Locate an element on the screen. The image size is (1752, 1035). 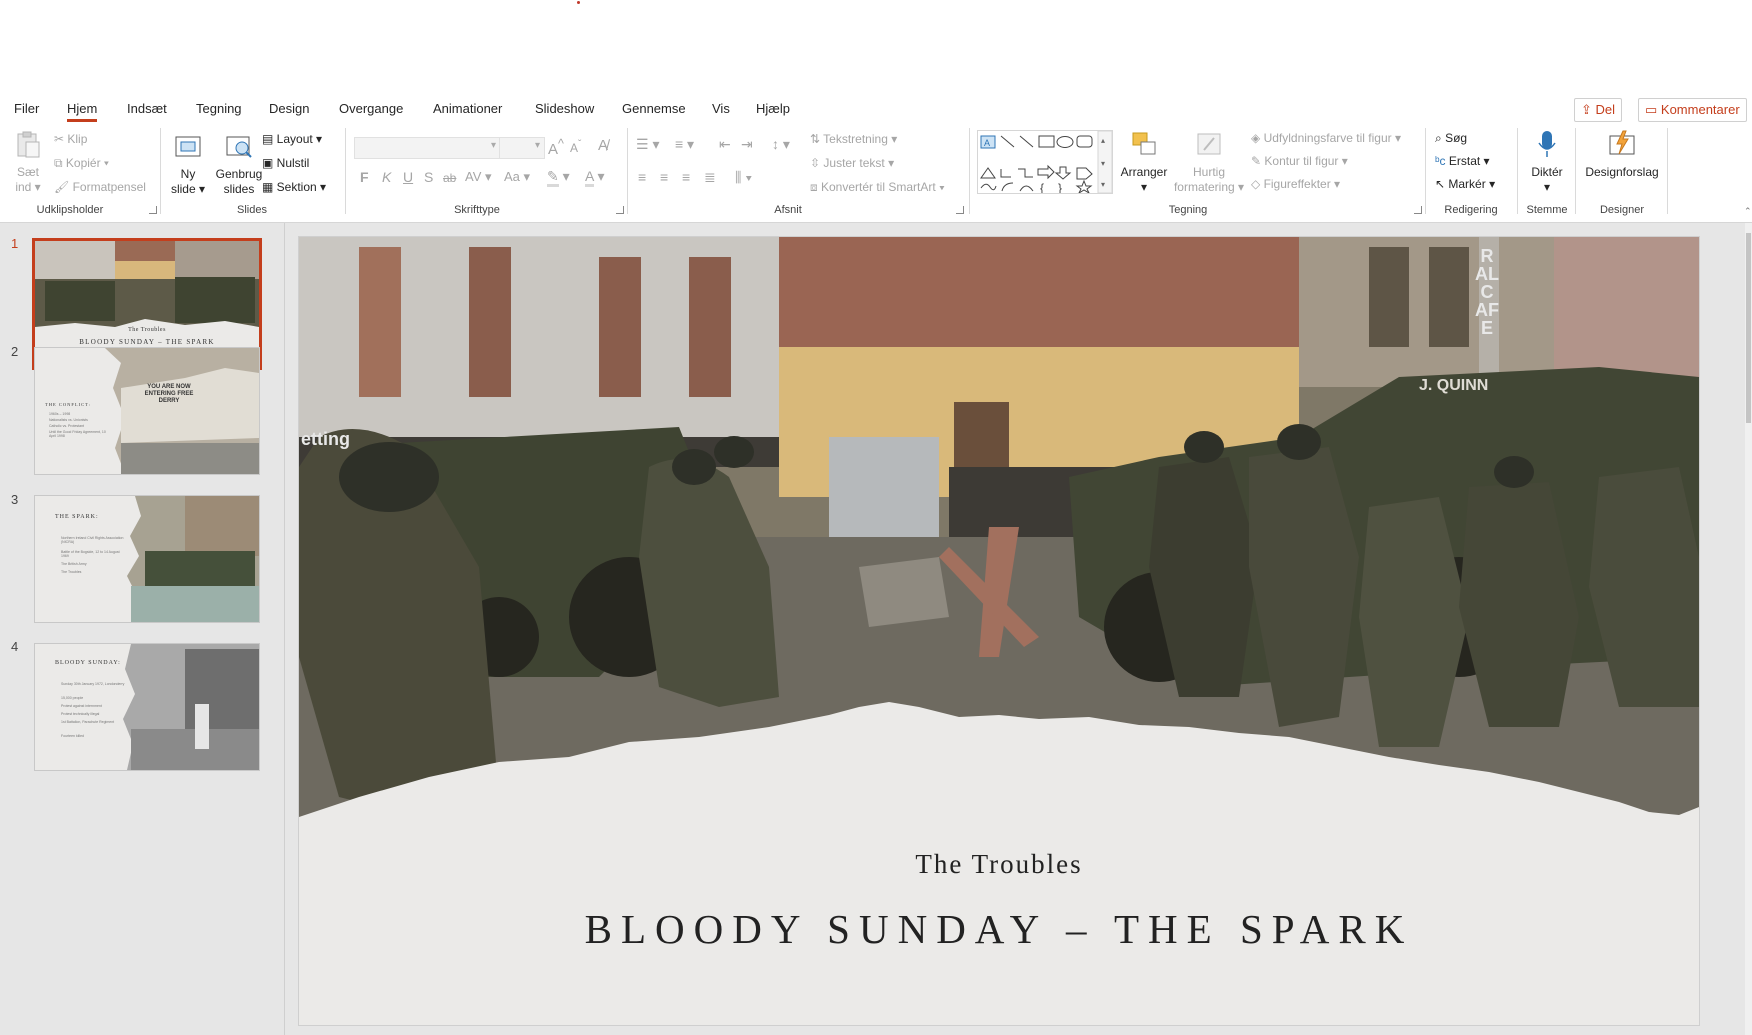
decrease-indent-icon: ⇤ is located at coordinates (725, 144).